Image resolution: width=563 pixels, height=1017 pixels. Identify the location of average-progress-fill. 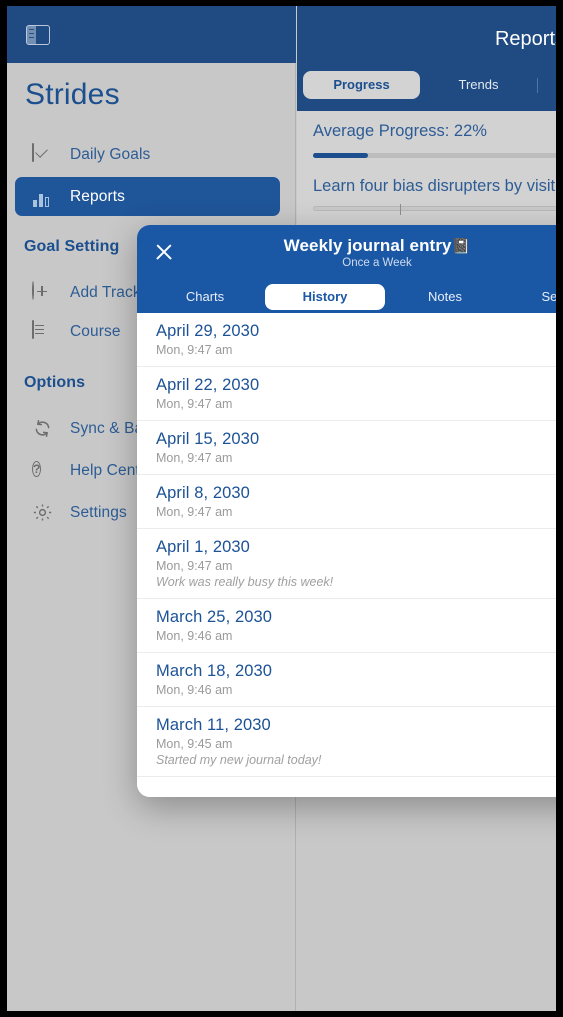
(340, 155).